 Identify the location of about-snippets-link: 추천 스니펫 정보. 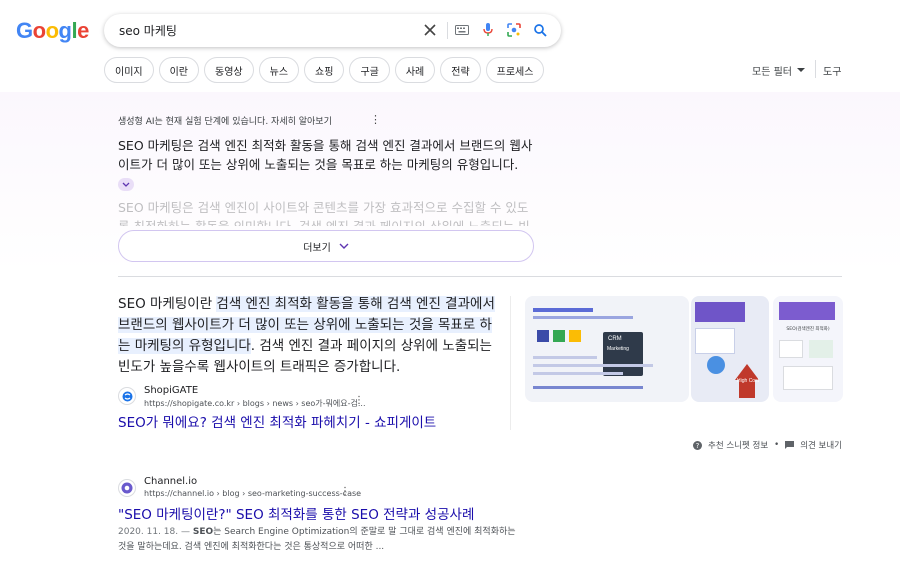
(738, 445).